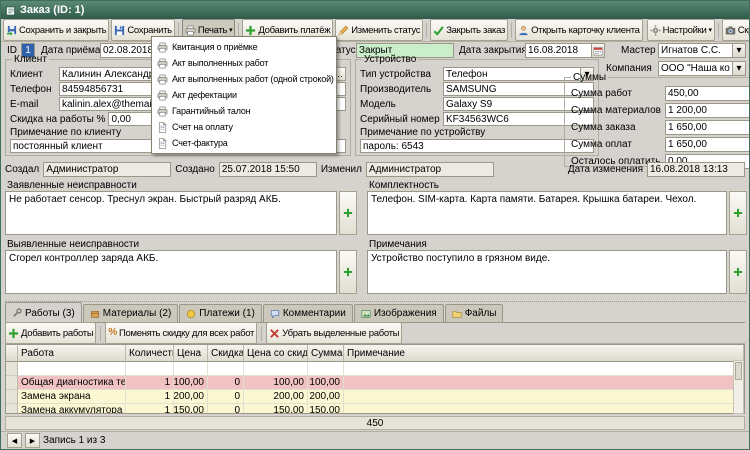  What do you see at coordinates (511, 74) in the screenshot?
I see `device-type-input` at bounding box center [511, 74].